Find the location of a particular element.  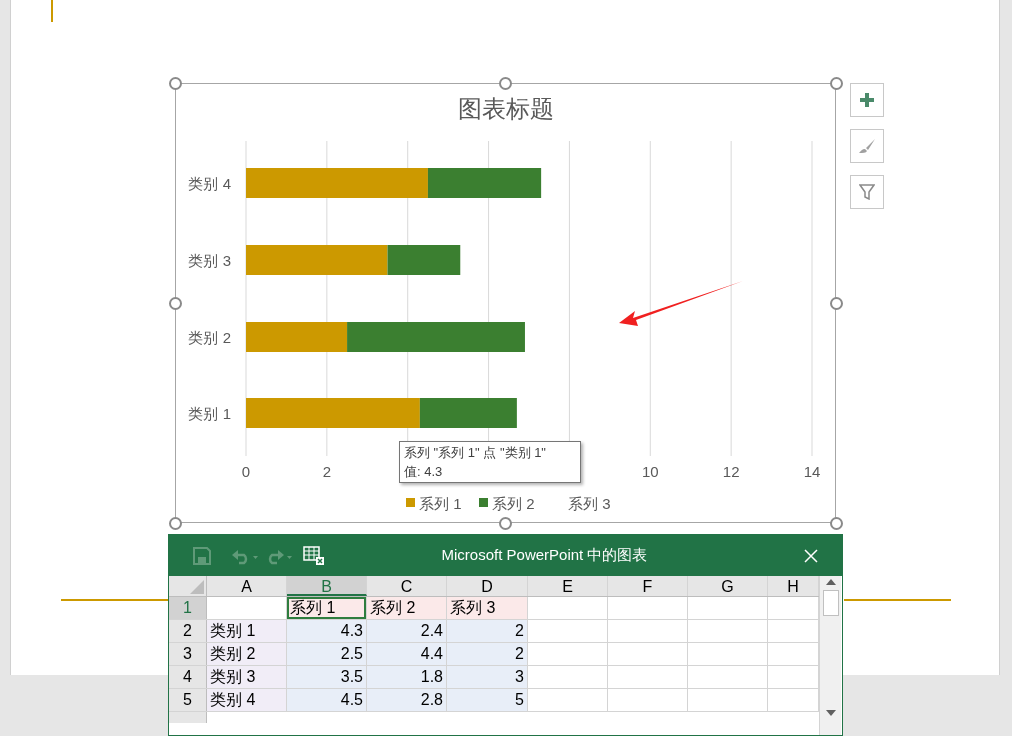

column-header: B is located at coordinates (327, 586).